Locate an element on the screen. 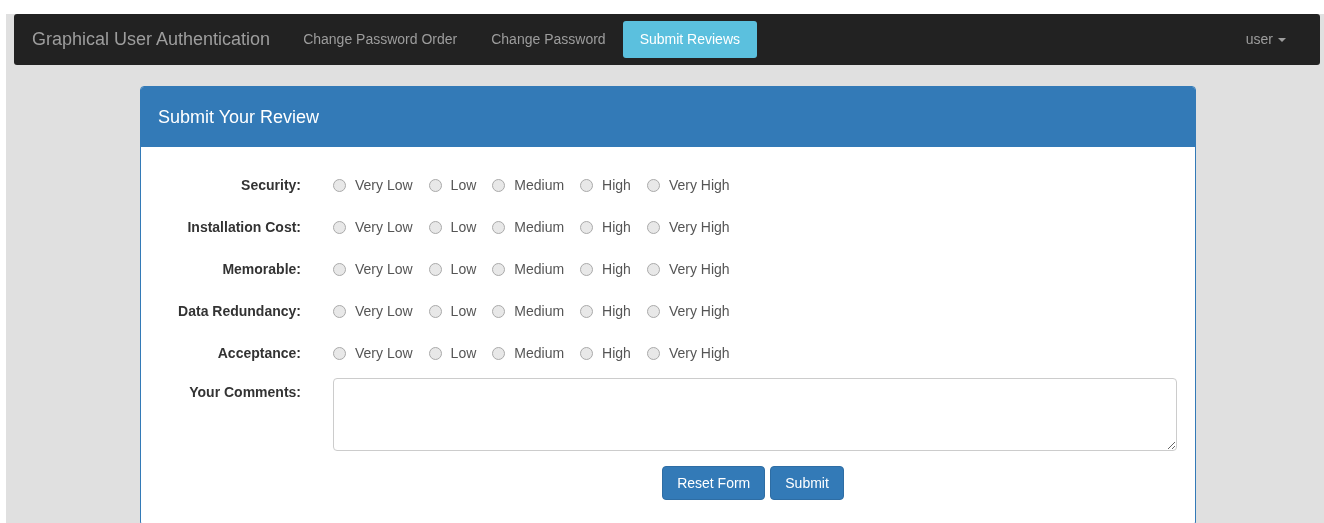 The width and height of the screenshot is (1324, 523). nav-link: Change Password is located at coordinates (548, 39).